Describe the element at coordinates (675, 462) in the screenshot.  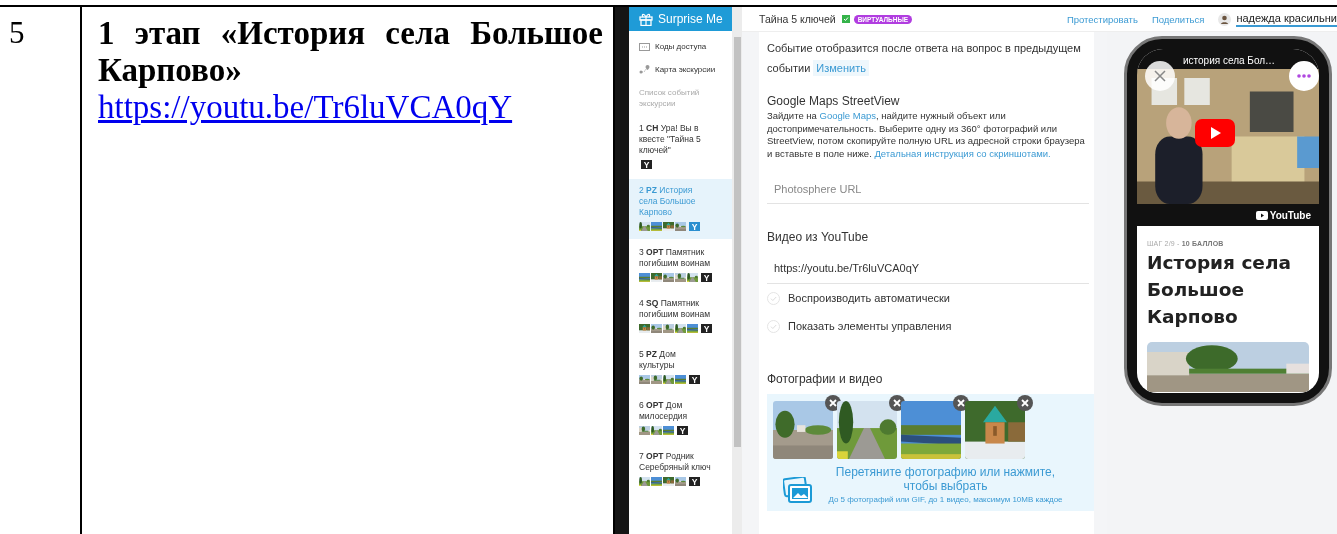
I see `event-title: 7 ОРТ Родник Серебряный ключ` at that location.